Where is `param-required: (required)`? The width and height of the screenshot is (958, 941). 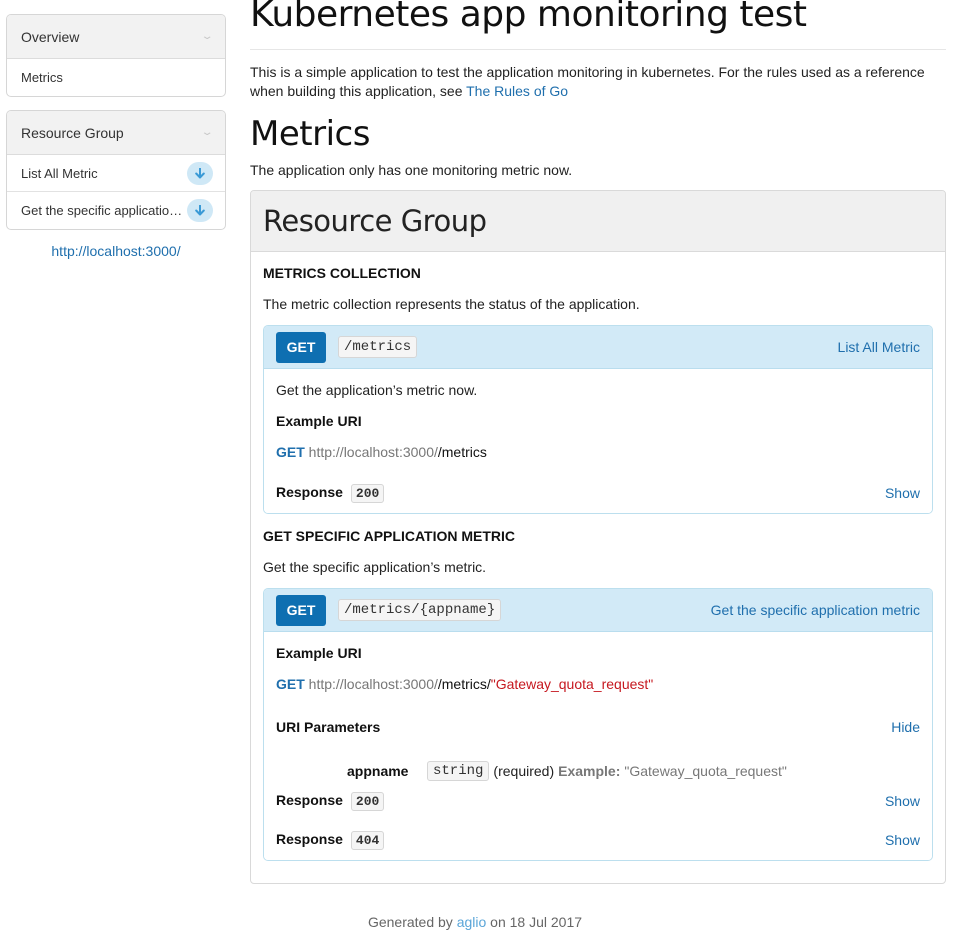
param-required: (required) is located at coordinates (524, 771).